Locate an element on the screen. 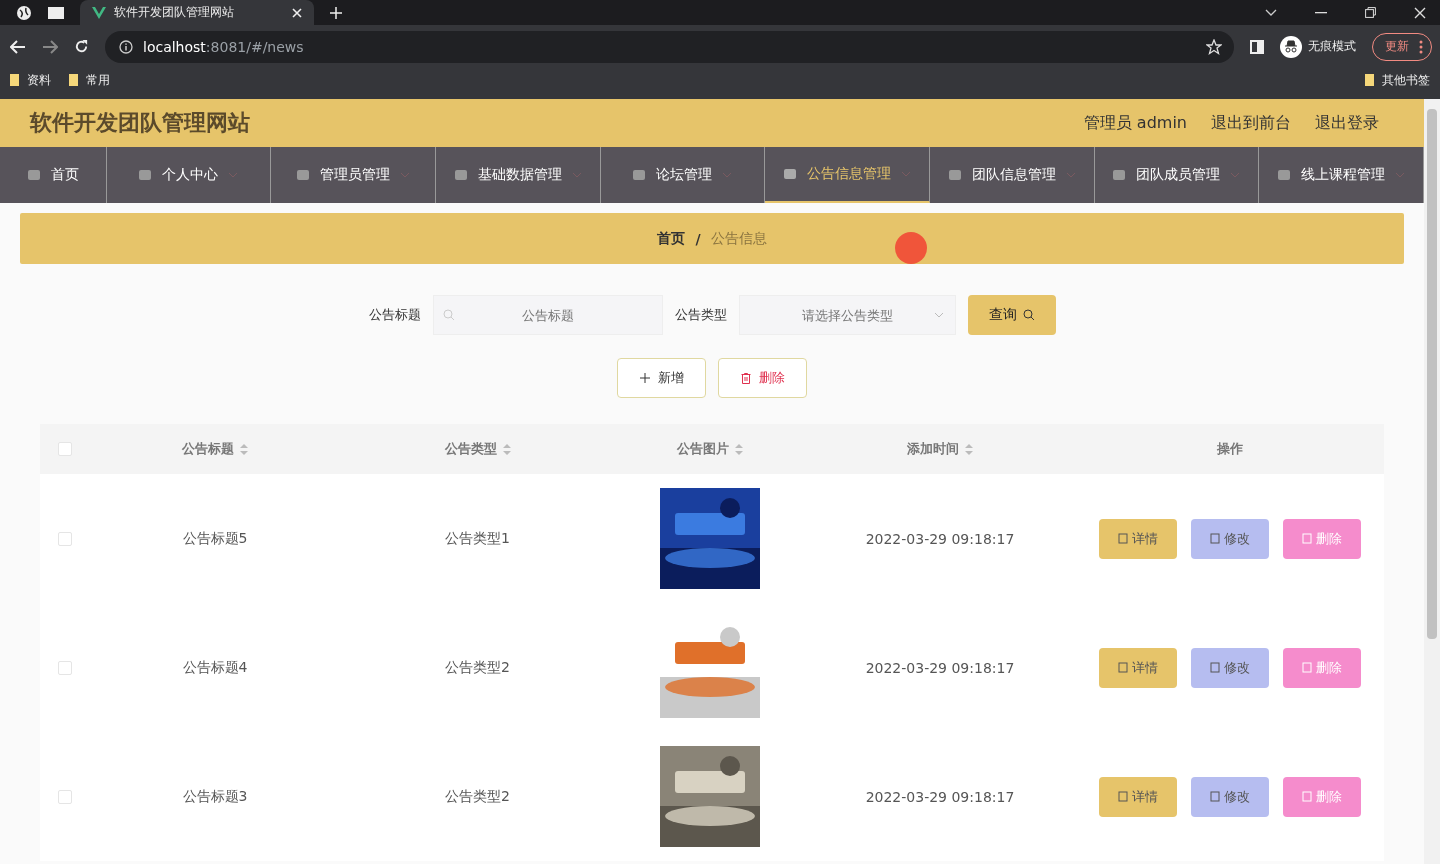 Image resolution: width=1440 pixels, height=864 pixels. info-icon is located at coordinates (126, 46).